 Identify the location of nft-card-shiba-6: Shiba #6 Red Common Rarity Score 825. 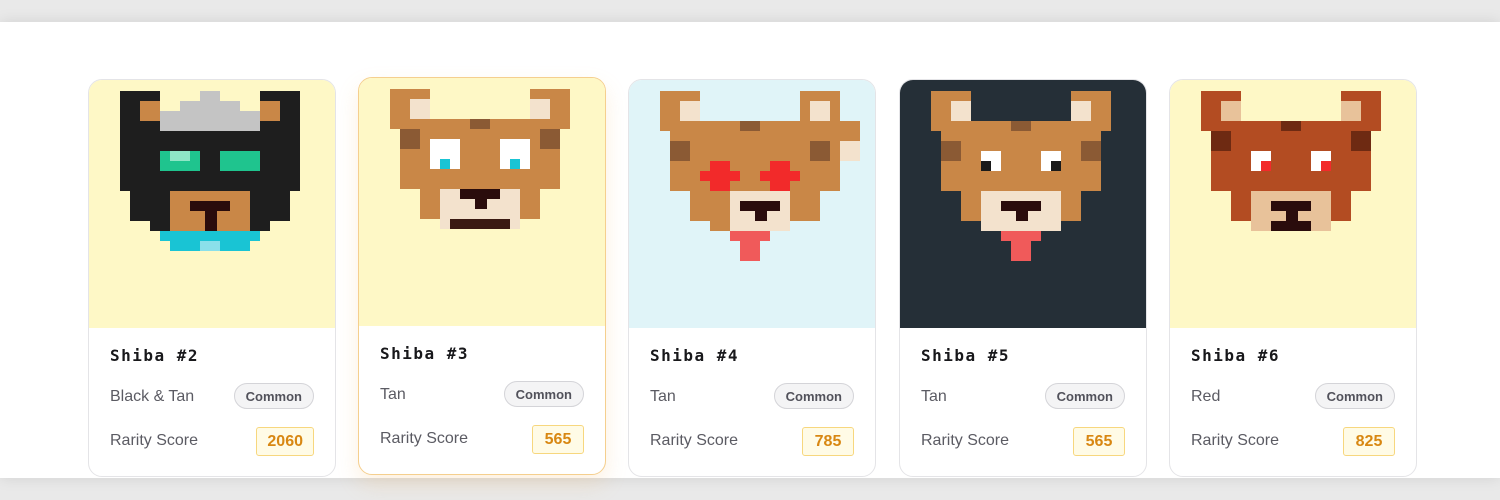
(1293, 278).